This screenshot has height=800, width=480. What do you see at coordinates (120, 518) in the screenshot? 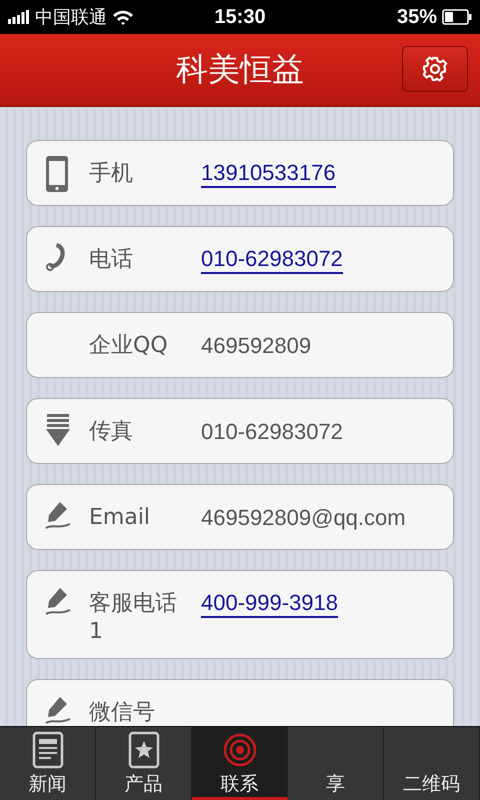
I see `contact-label: Email` at bounding box center [120, 518].